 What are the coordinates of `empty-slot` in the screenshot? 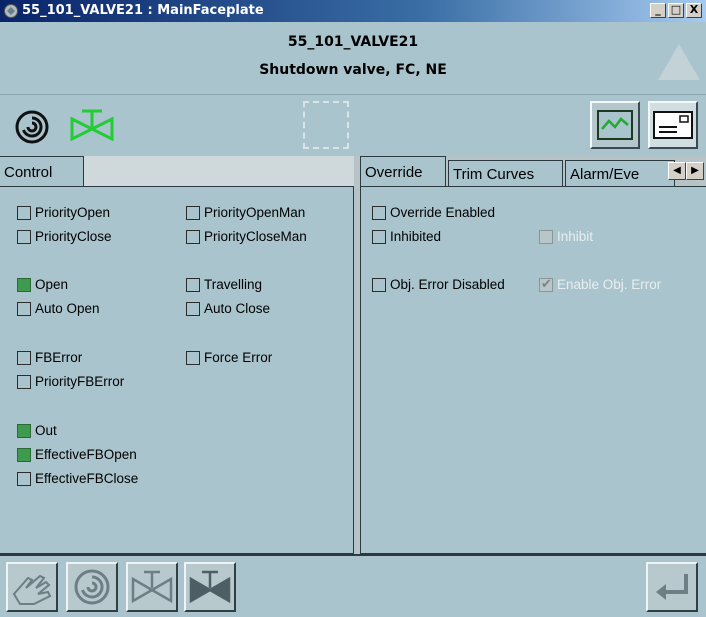 It's located at (326, 125).